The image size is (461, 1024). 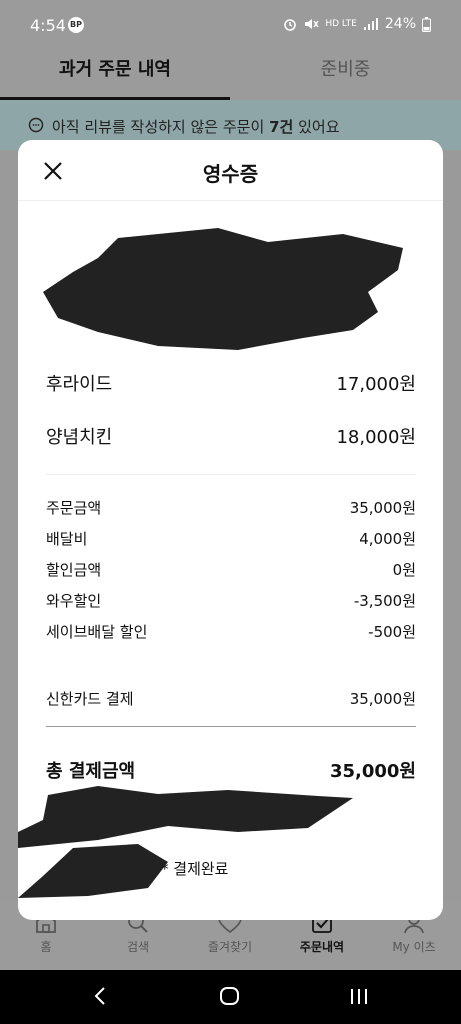 I want to click on payment-amount: 35,000원, so click(x=382, y=699).